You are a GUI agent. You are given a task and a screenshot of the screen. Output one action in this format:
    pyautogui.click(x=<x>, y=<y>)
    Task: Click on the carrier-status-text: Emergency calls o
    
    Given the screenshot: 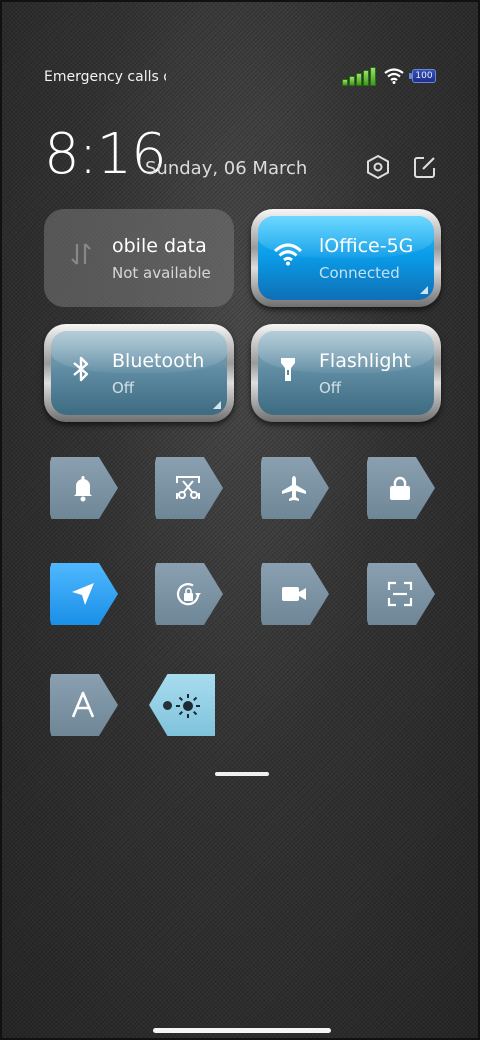 What is the action you would take?
    pyautogui.click(x=105, y=77)
    